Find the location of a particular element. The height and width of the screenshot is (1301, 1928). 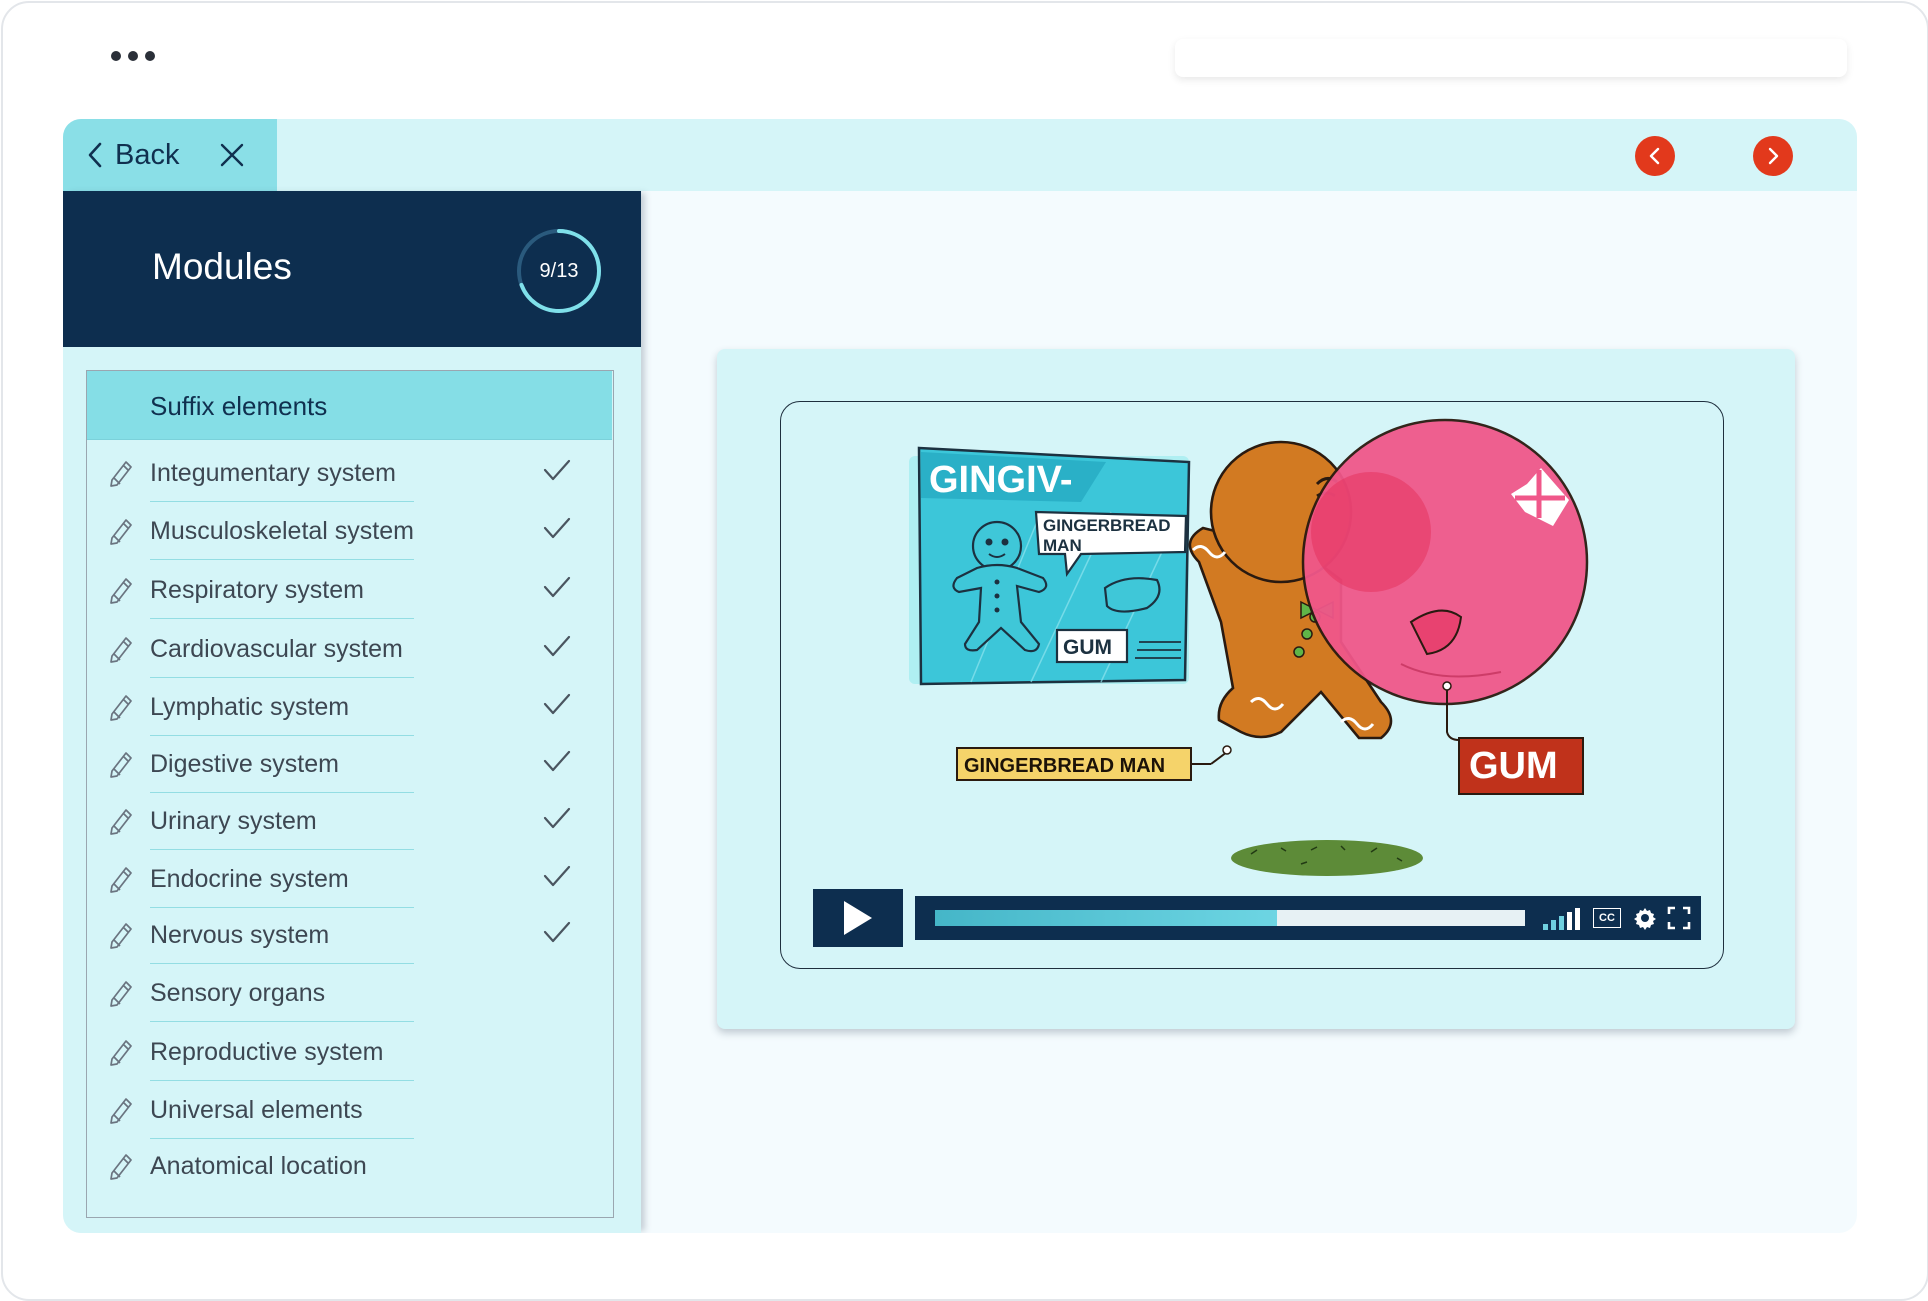

module-item: Urinary system is located at coordinates (349, 821).